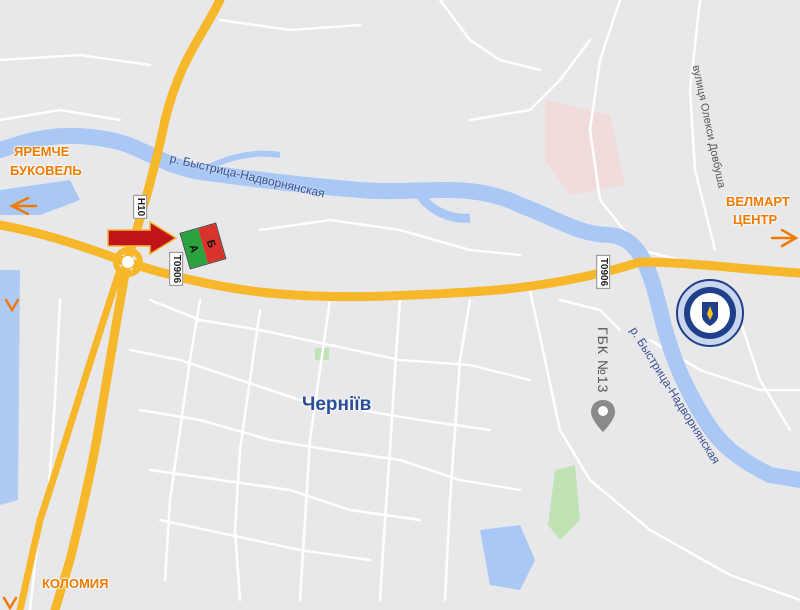 The image size is (800, 610). I want to click on road-shield-t0906-west: Т0906, so click(176, 269).